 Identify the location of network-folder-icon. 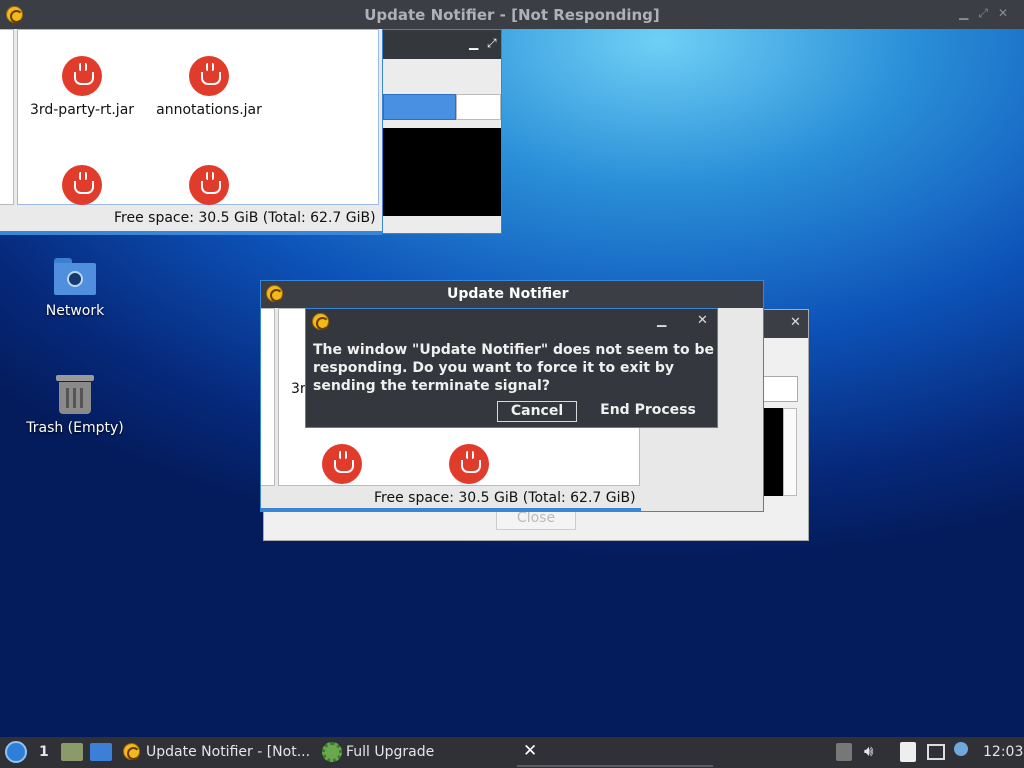
(75, 277).